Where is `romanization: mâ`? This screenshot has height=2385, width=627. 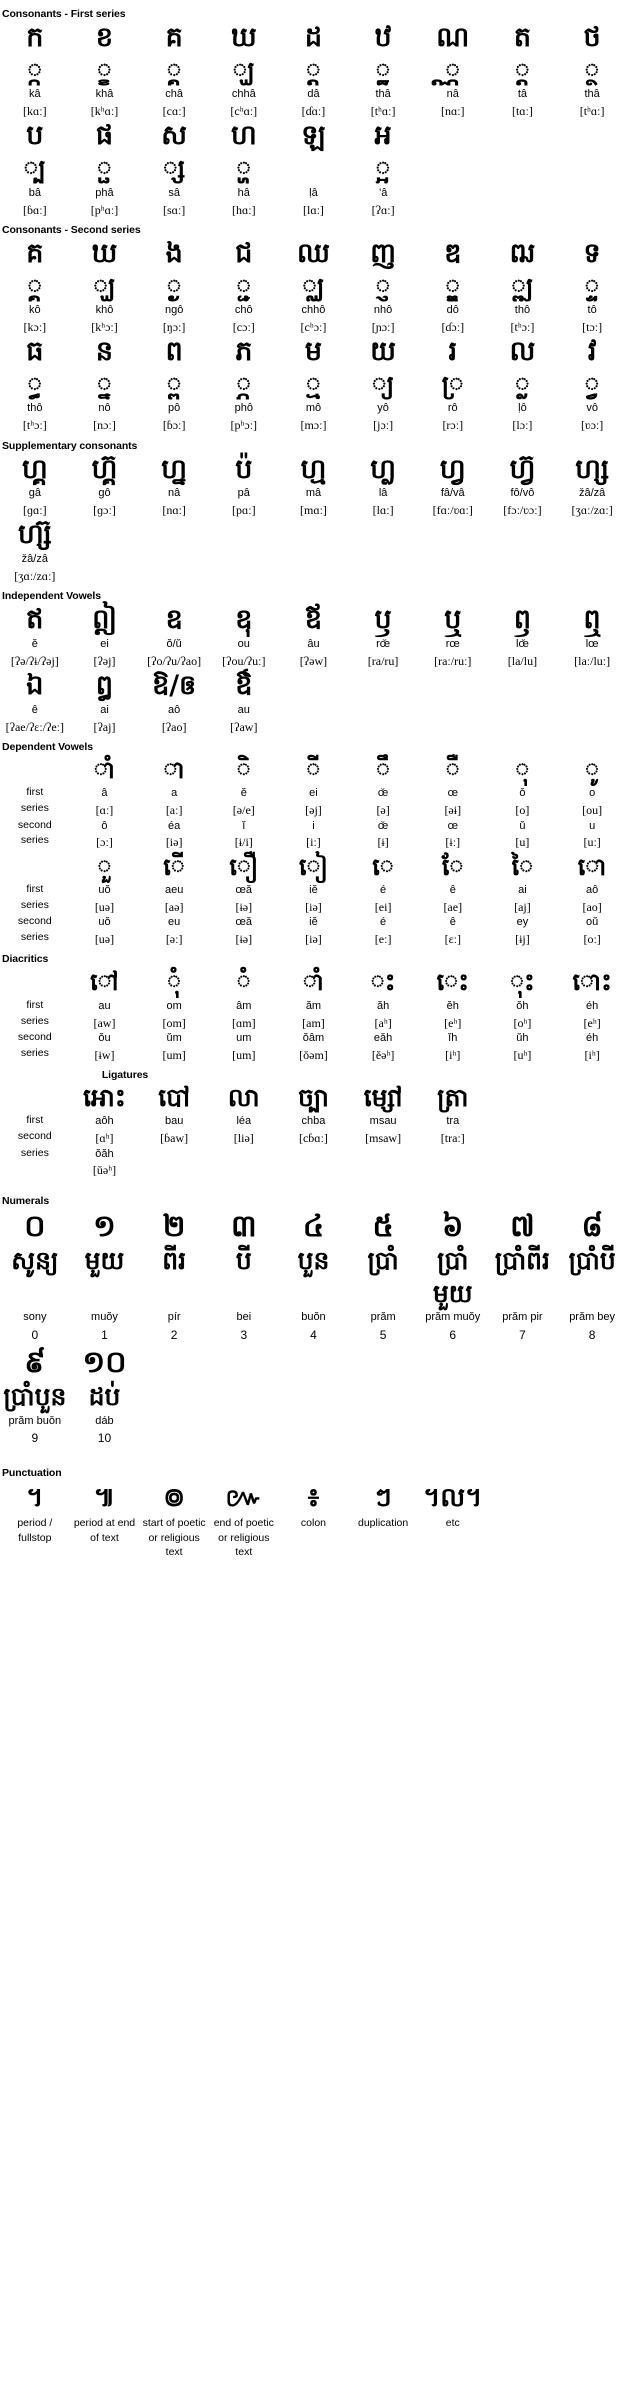
romanization: mâ is located at coordinates (313, 493).